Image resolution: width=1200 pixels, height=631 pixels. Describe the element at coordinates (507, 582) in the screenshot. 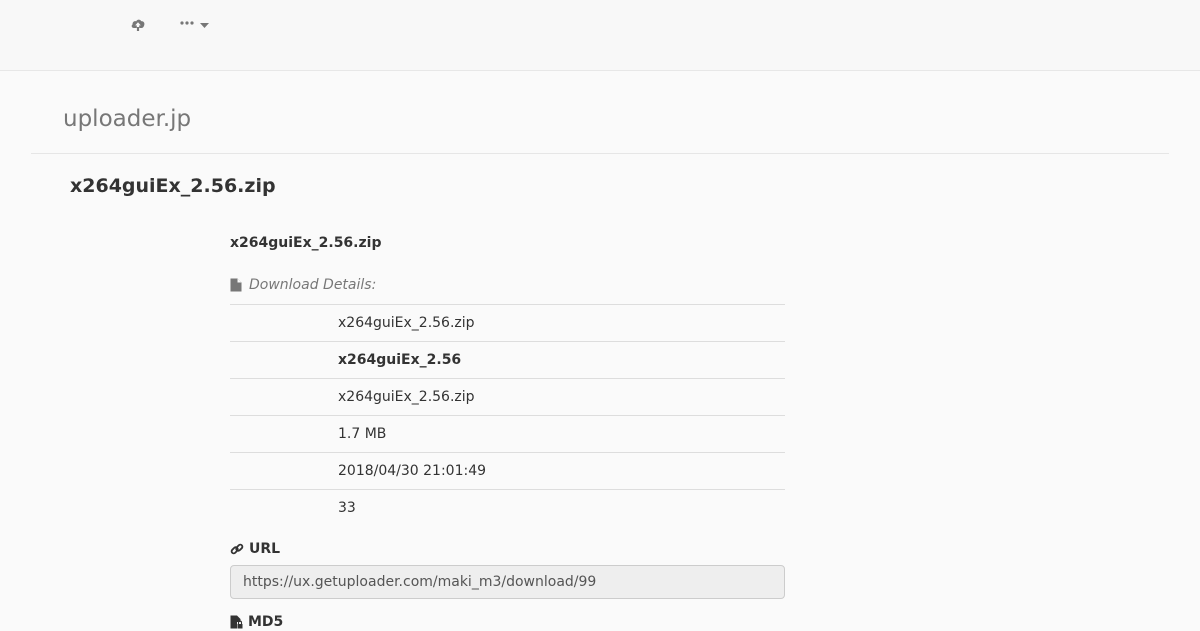

I see `download-url-field` at that location.